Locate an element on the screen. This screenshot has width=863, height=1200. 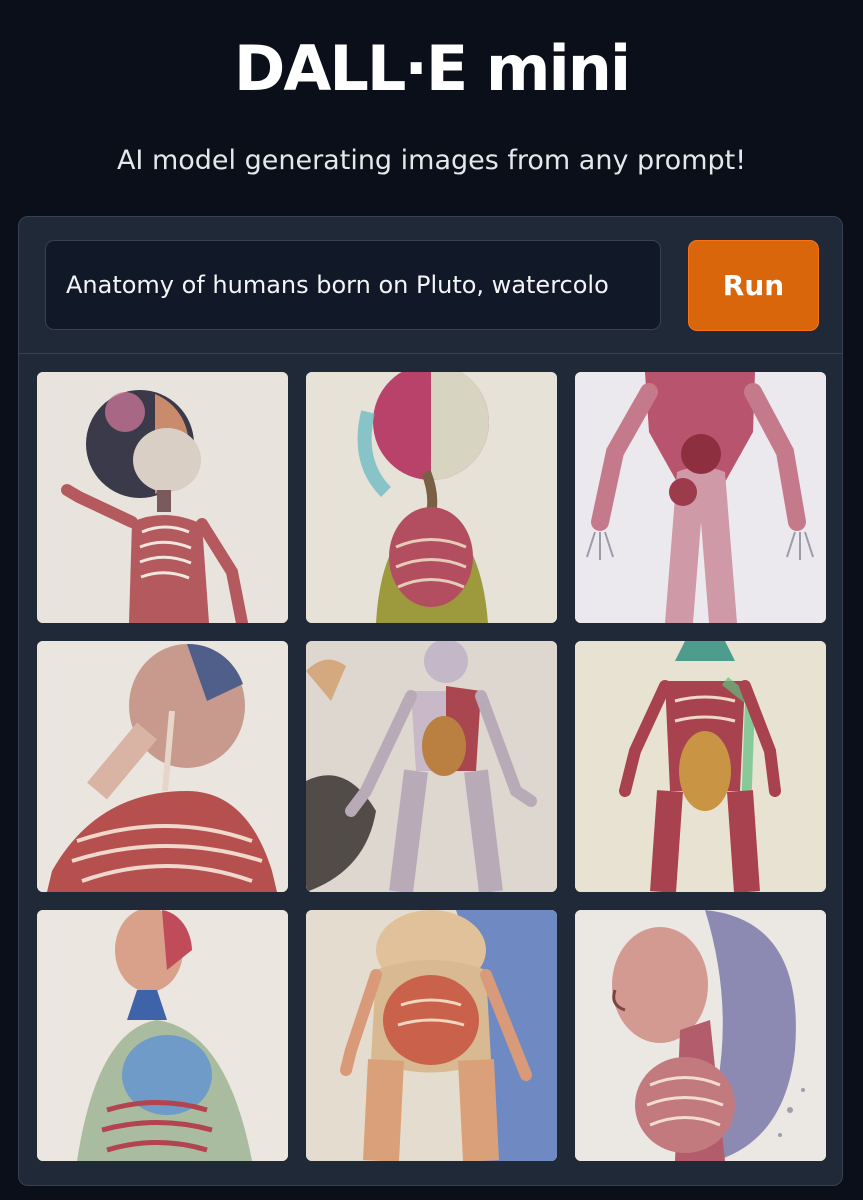
prompt-row: Run is located at coordinates (430, 285).